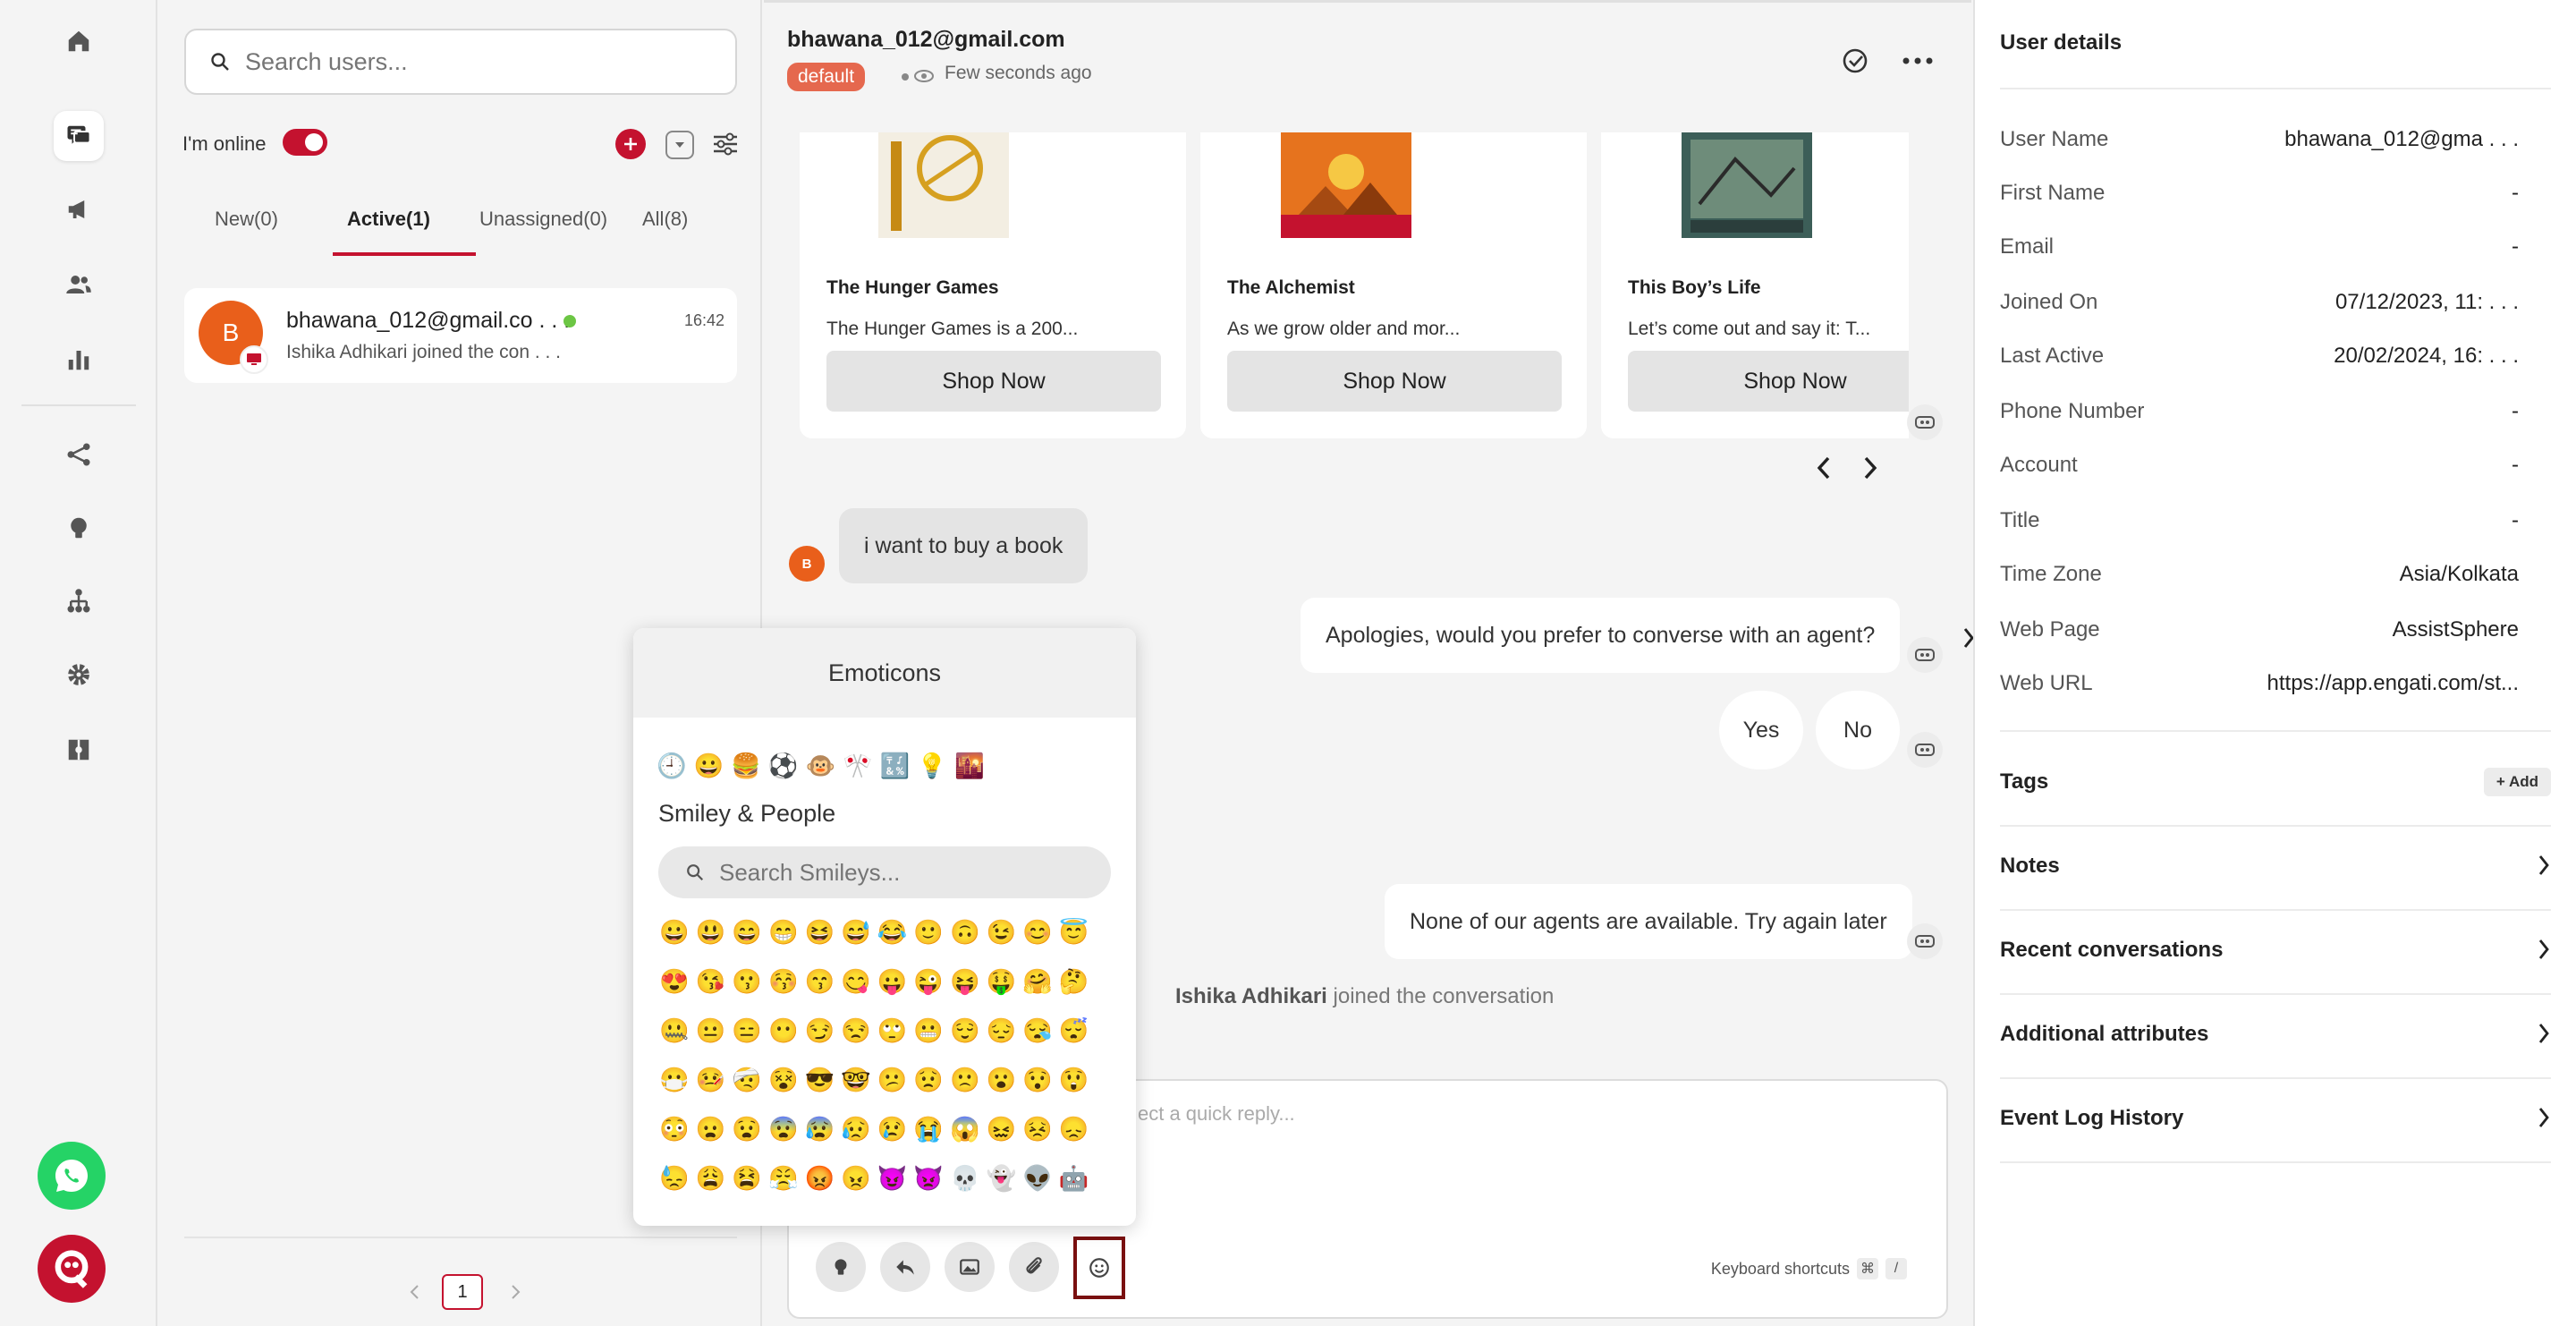 Image resolution: width=2576 pixels, height=1326 pixels. What do you see at coordinates (783, 1080) in the screenshot?
I see `emoji-item: 😵` at bounding box center [783, 1080].